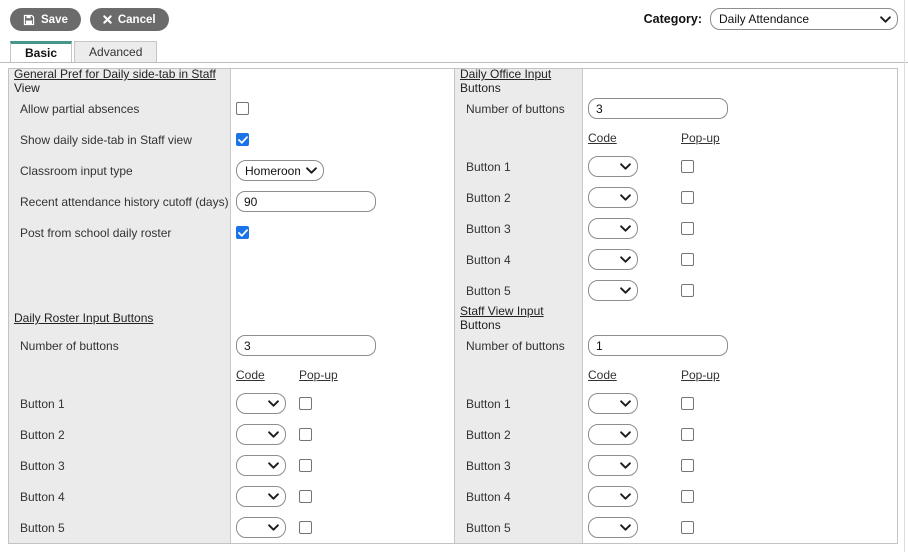 Image resolution: width=908 pixels, height=552 pixels. Describe the element at coordinates (116, 51) in the screenshot. I see `tab-advanced: Advanced` at that location.